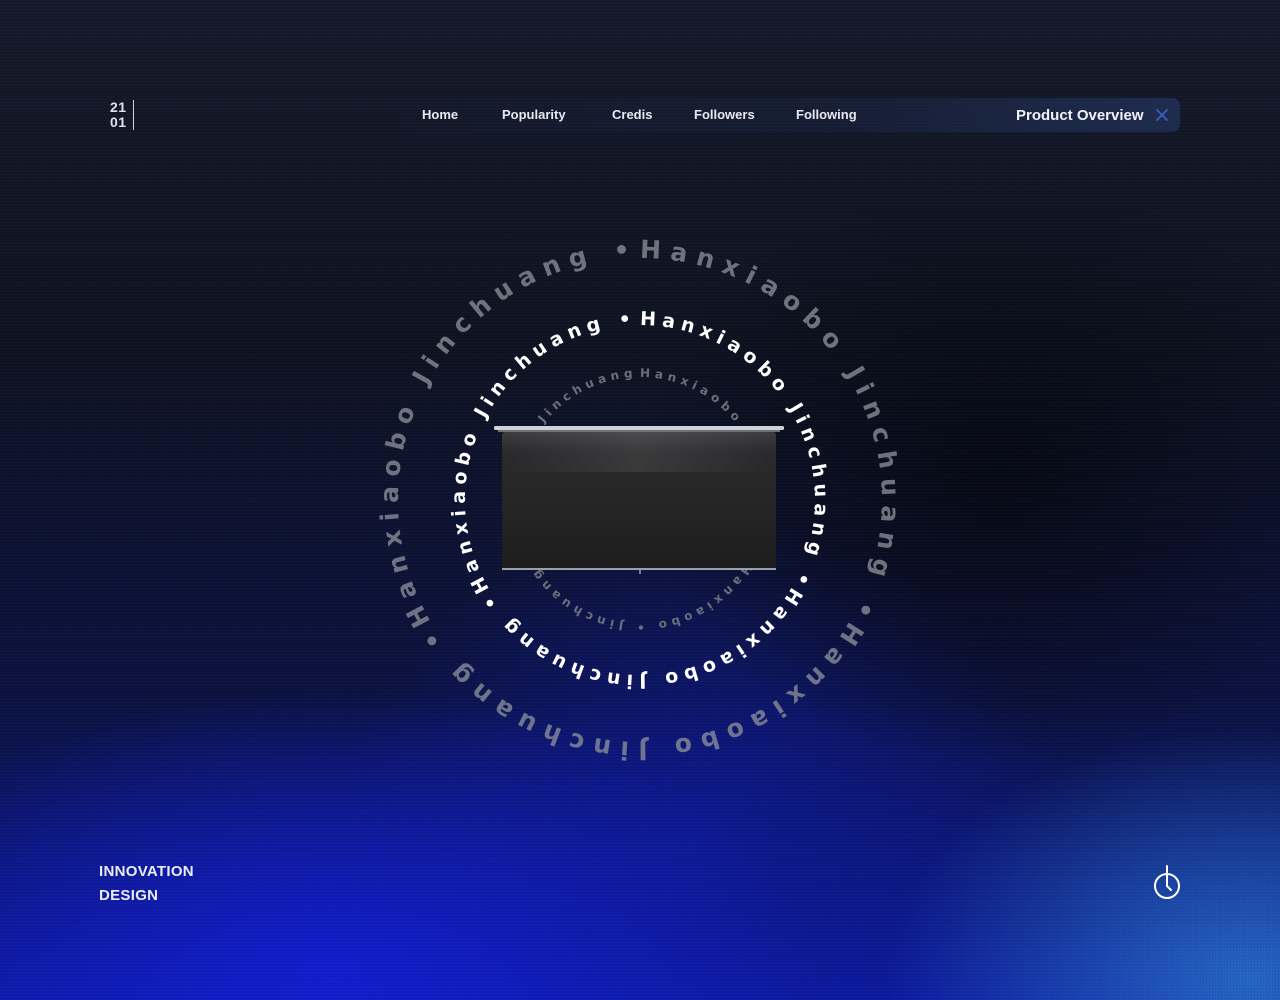  I want to click on badge-line2: DESIGN, so click(129, 895).